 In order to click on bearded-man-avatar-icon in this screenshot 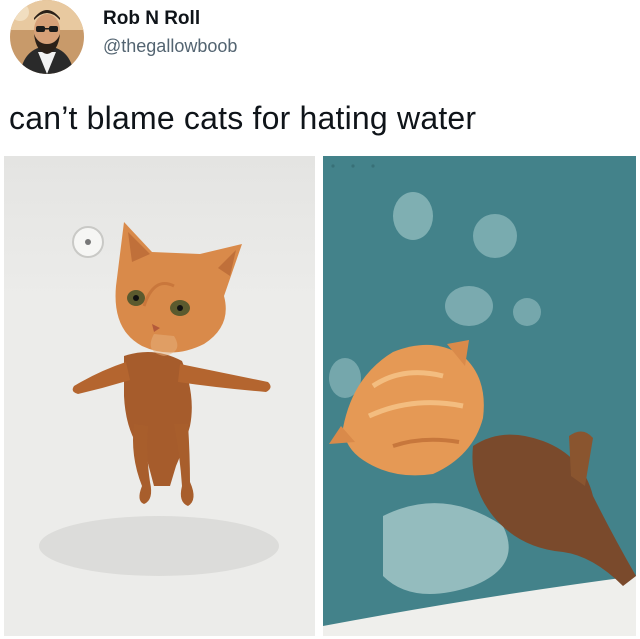, I will do `click(47, 37)`.